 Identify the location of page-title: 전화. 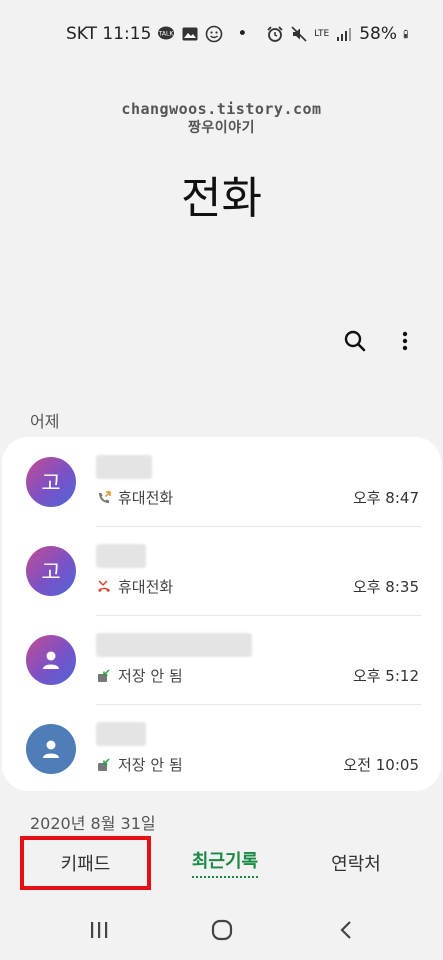
(221, 198).